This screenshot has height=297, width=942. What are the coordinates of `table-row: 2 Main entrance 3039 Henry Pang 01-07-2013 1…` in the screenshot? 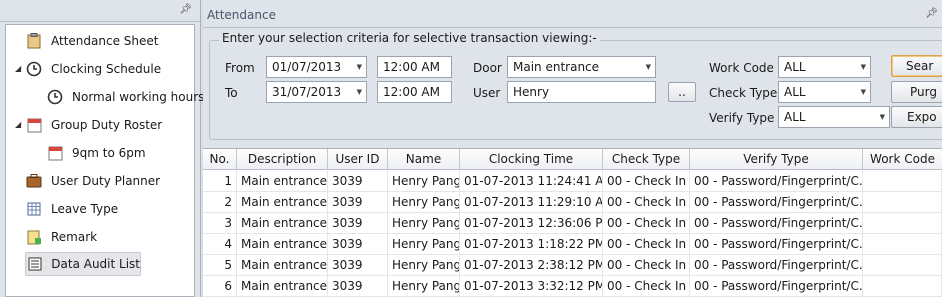 It's located at (572, 202).